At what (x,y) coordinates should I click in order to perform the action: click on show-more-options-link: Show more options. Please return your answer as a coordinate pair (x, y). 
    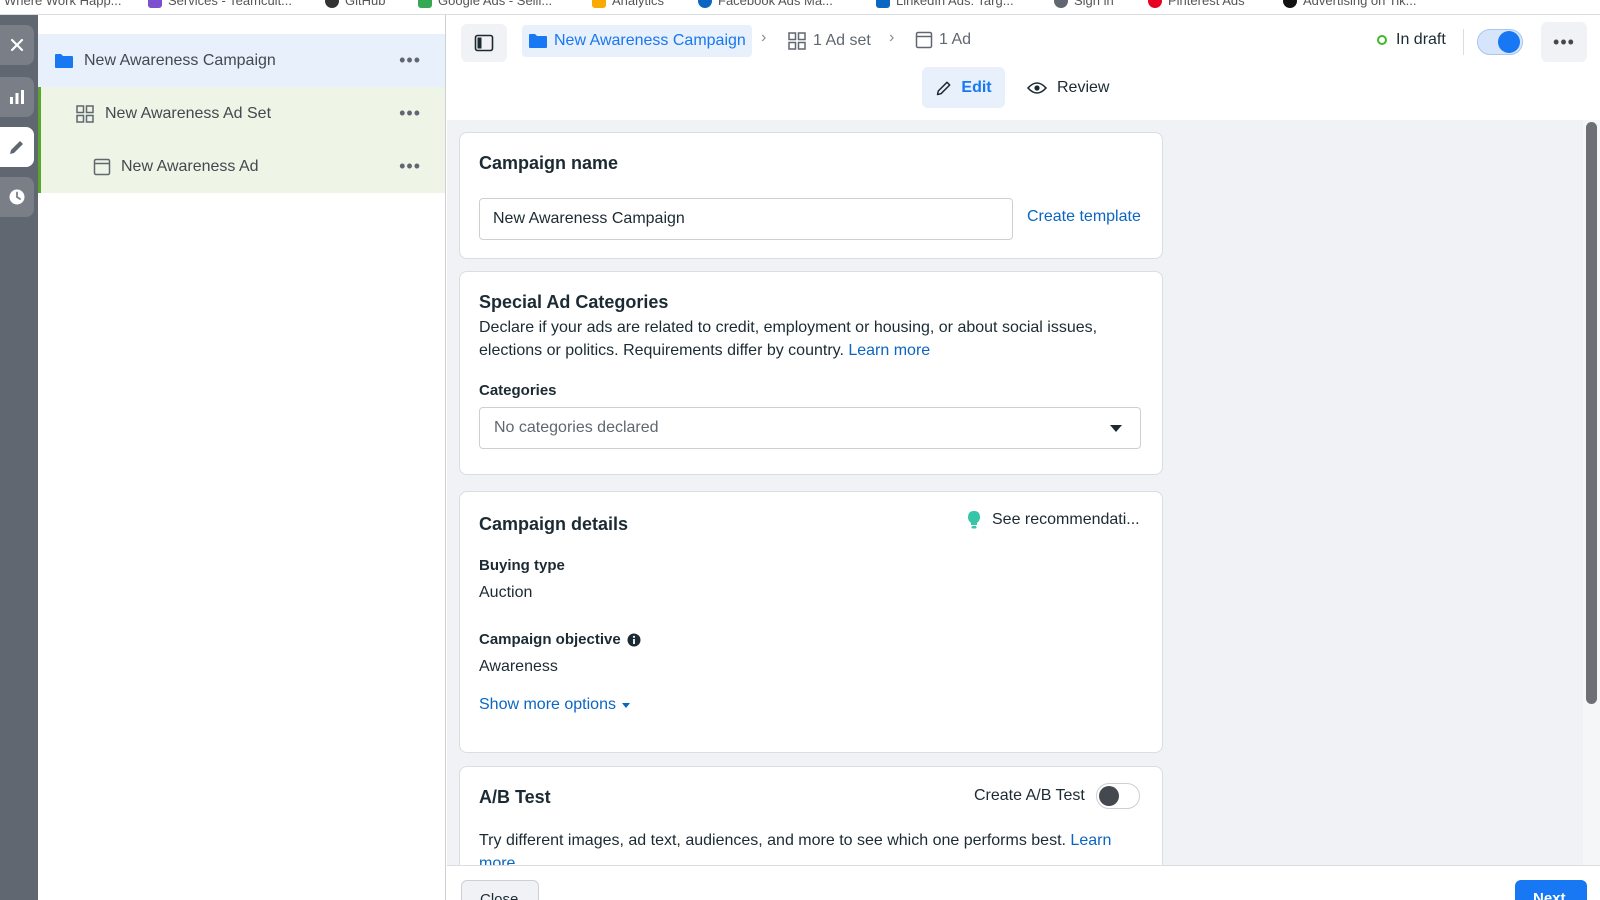
    Looking at the image, I should click on (554, 705).